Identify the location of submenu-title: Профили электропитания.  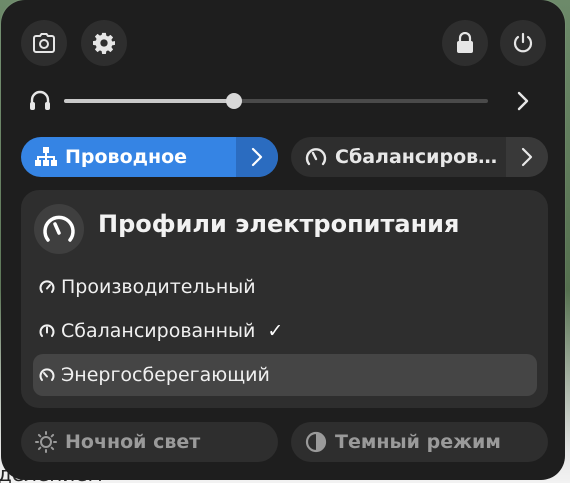
(279, 224).